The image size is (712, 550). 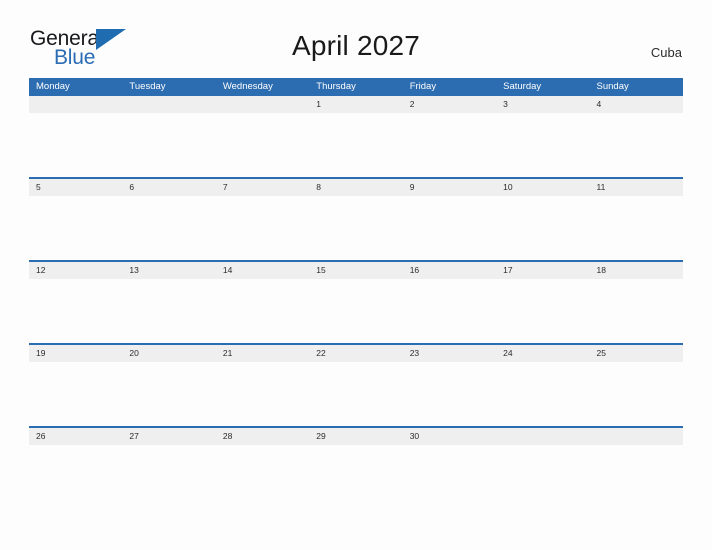 What do you see at coordinates (542, 270) in the screenshot?
I see `day-number: 17` at bounding box center [542, 270].